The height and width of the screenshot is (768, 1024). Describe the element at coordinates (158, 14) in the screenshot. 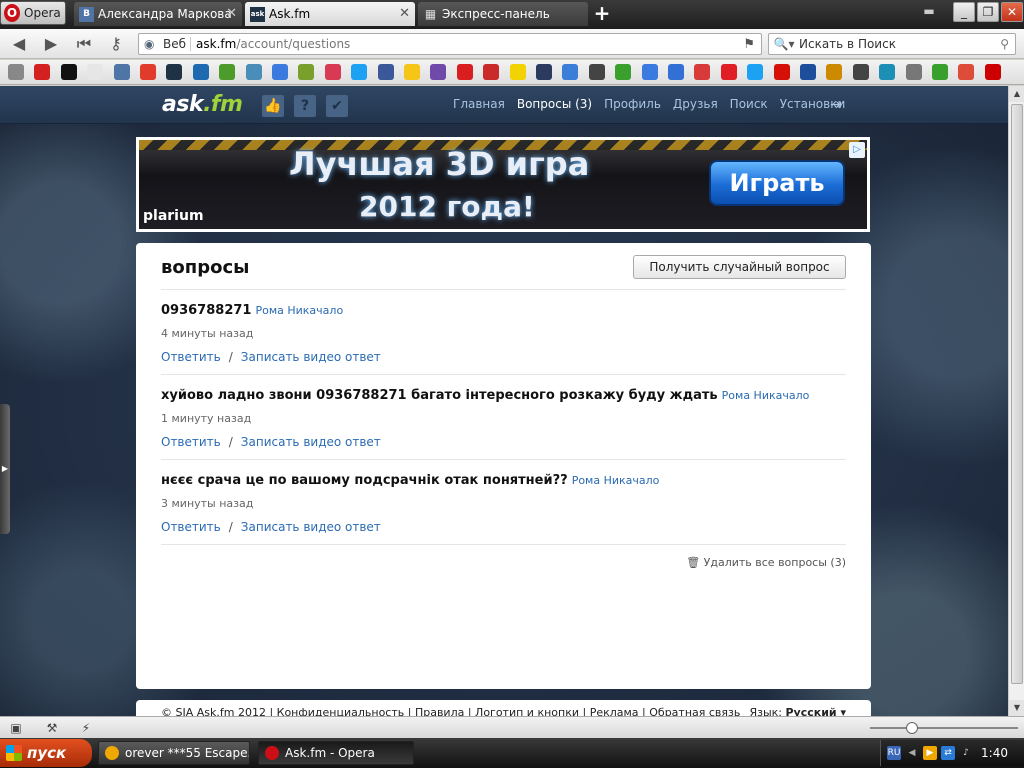

I see `tab-aleksandra: В Александра Маркова ✕` at that location.